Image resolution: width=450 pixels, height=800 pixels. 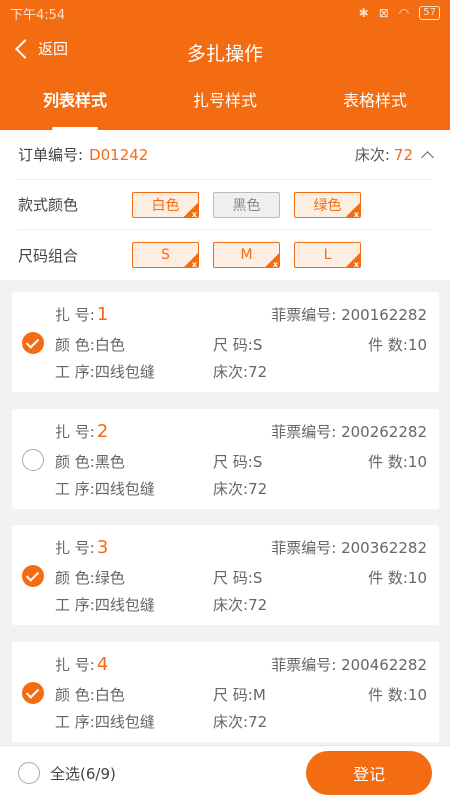 I want to click on battery-icon: 57, so click(x=429, y=13).